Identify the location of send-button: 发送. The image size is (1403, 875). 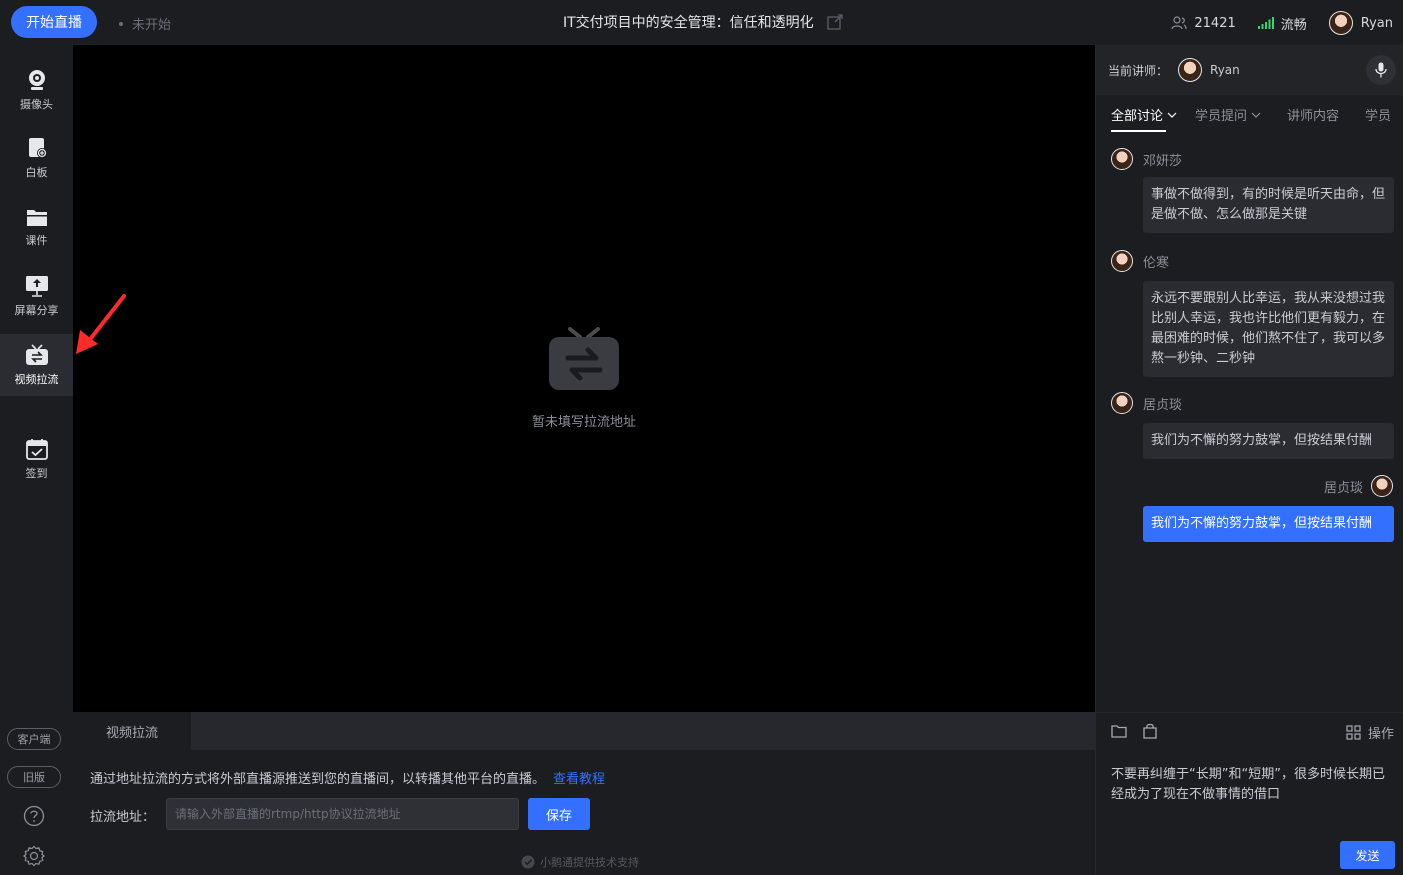
(1367, 855).